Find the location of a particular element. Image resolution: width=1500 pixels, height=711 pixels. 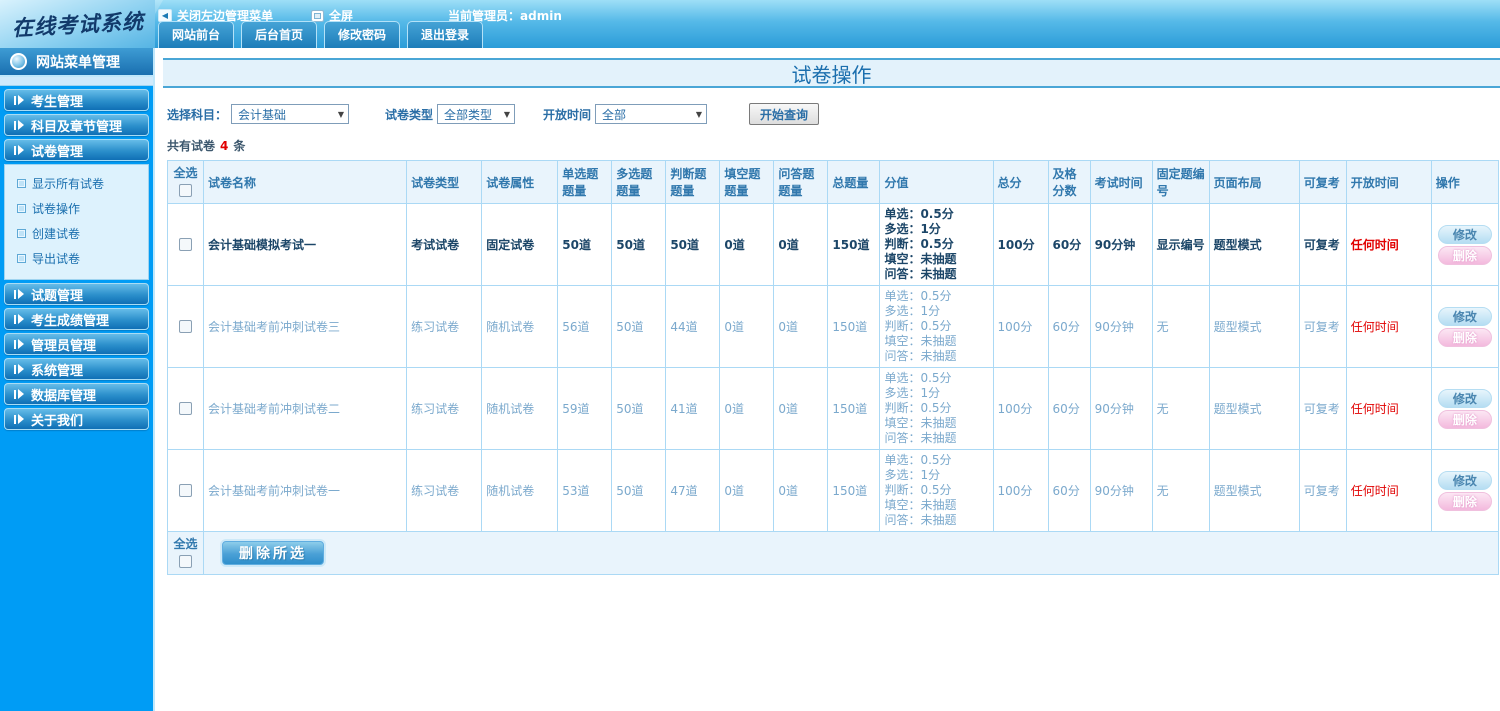

column-header-label: 多选题题量 is located at coordinates (634, 182).